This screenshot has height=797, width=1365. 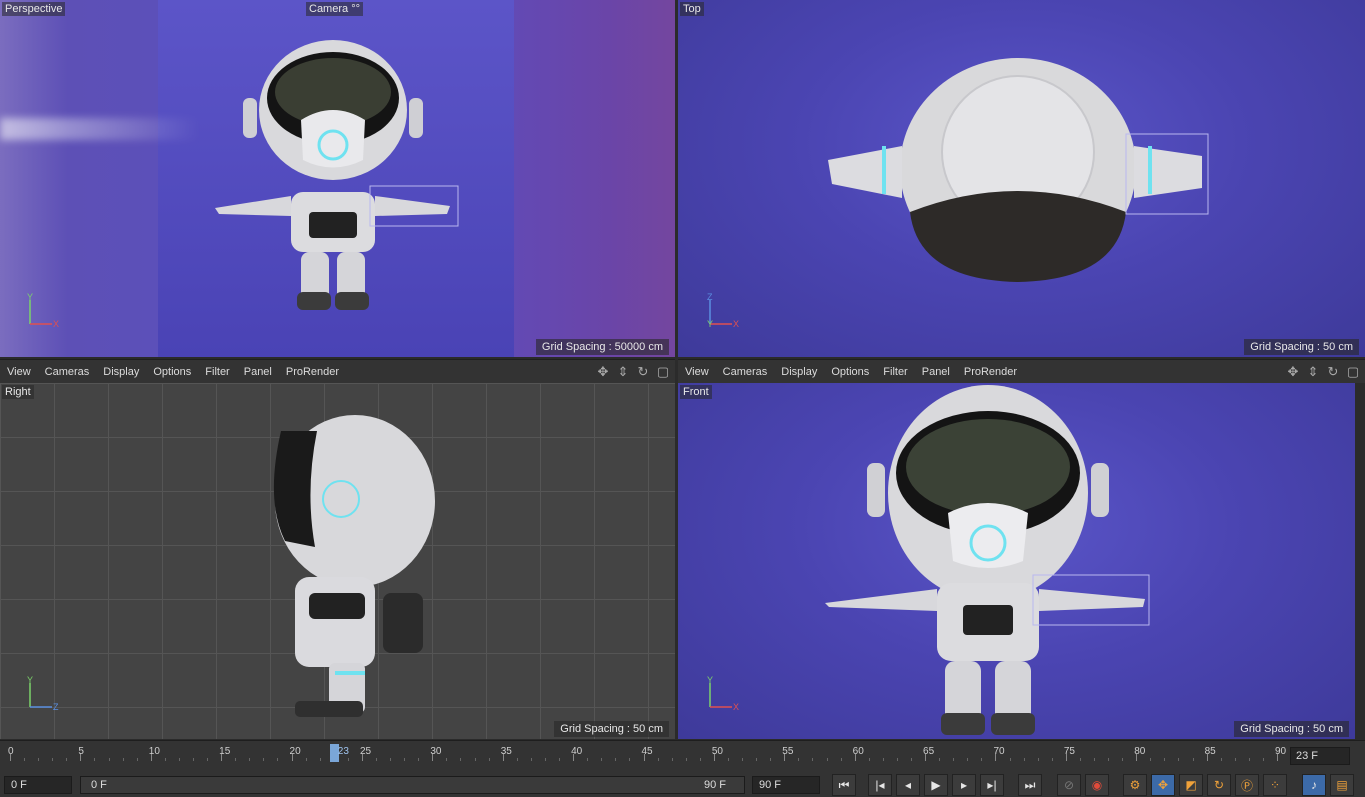 I want to click on robot-model-front, so click(x=987, y=560).